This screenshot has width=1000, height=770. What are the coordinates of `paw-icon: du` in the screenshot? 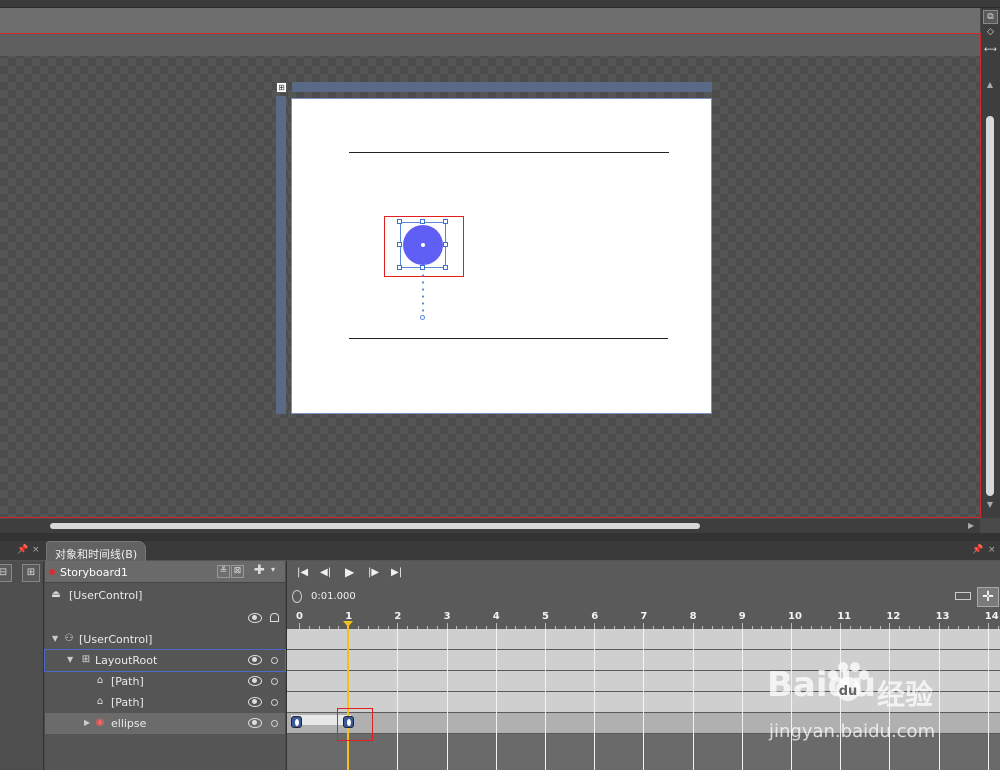 It's located at (848, 681).